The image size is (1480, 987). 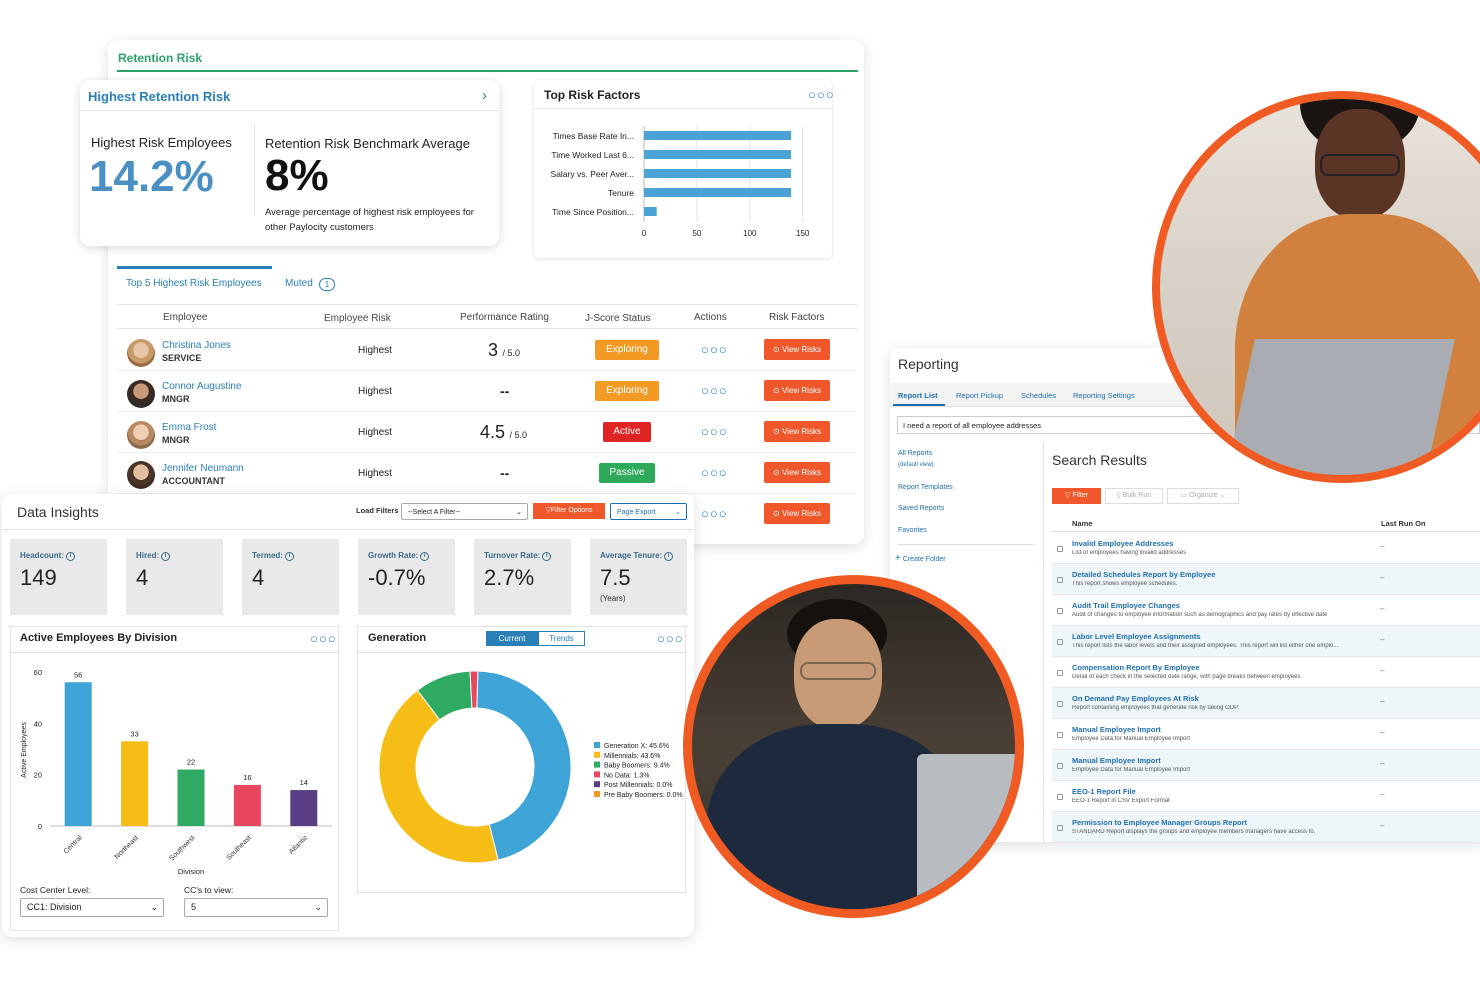 I want to click on tab-schedules: Schedules, so click(x=1038, y=395).